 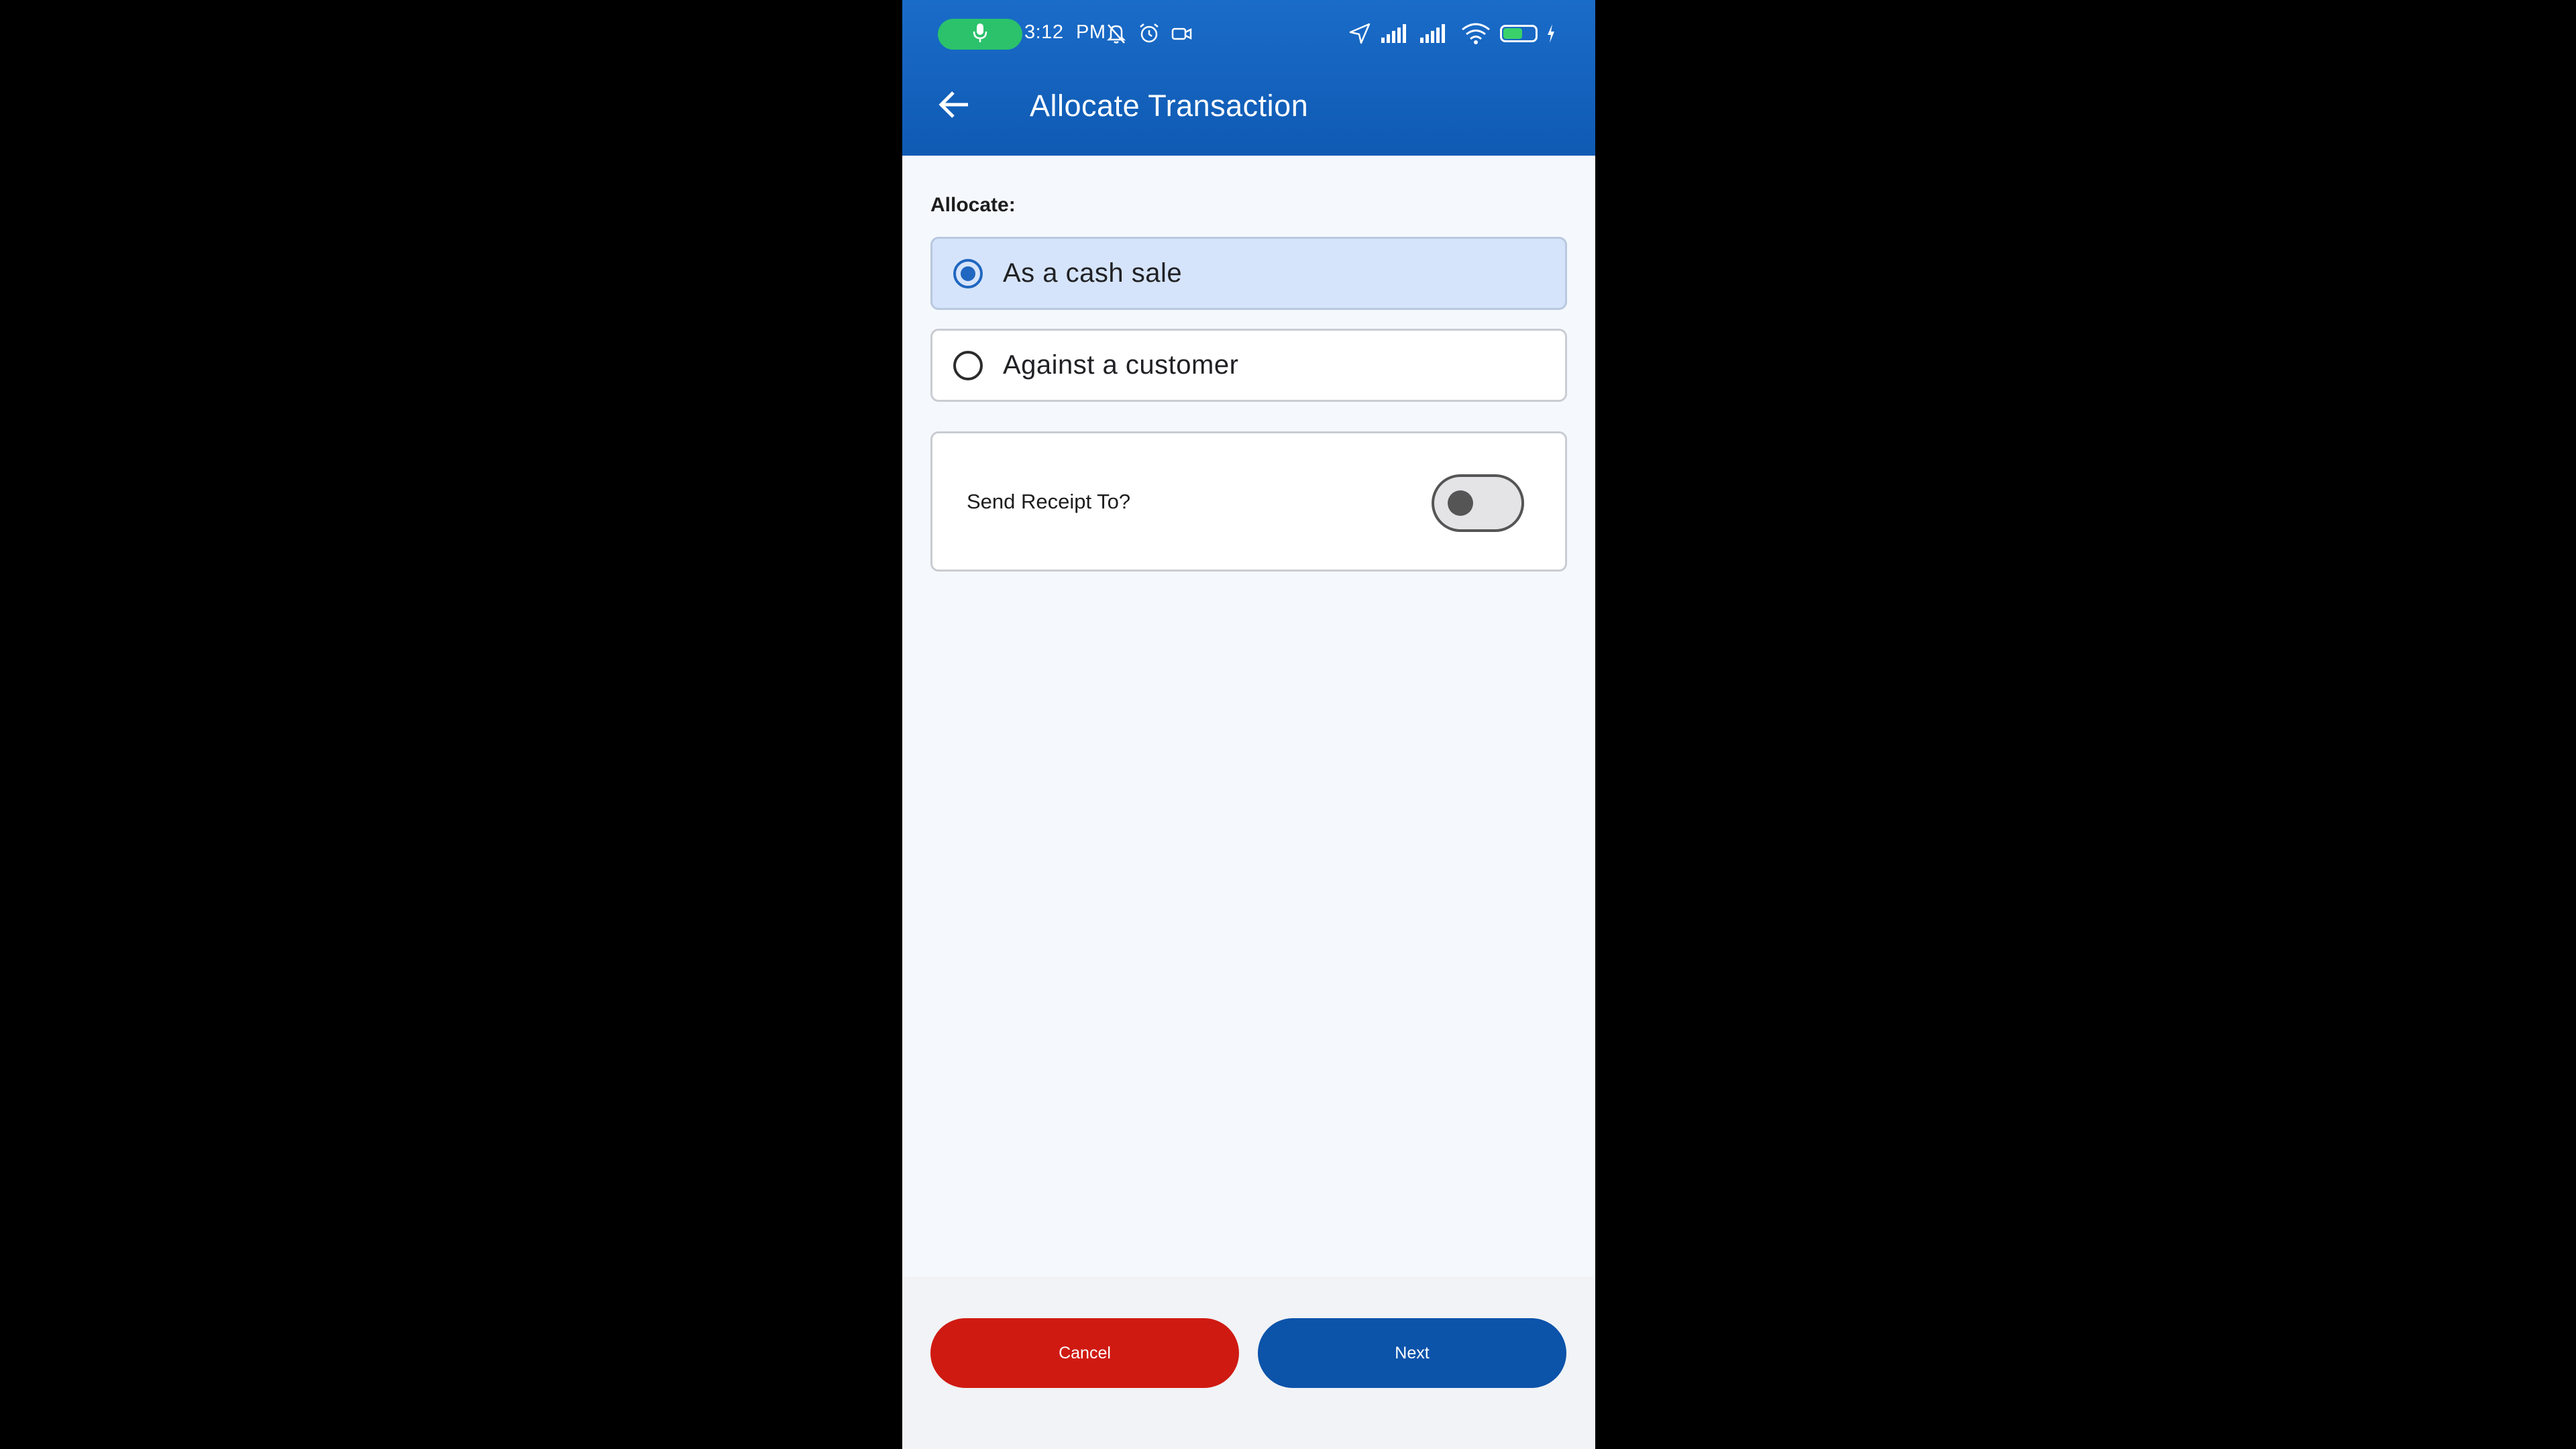 What do you see at coordinates (1084, 1353) in the screenshot?
I see `cancel-button: Cancel` at bounding box center [1084, 1353].